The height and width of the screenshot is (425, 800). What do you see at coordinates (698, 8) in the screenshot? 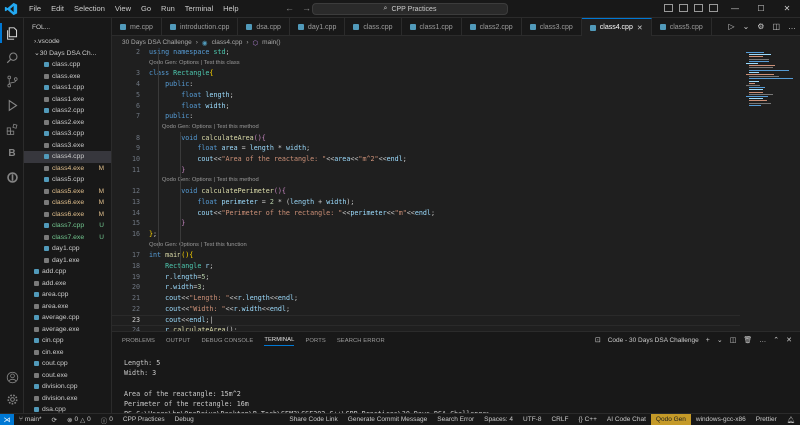
I see `toggle-secondary-sidebar-icon` at bounding box center [698, 8].